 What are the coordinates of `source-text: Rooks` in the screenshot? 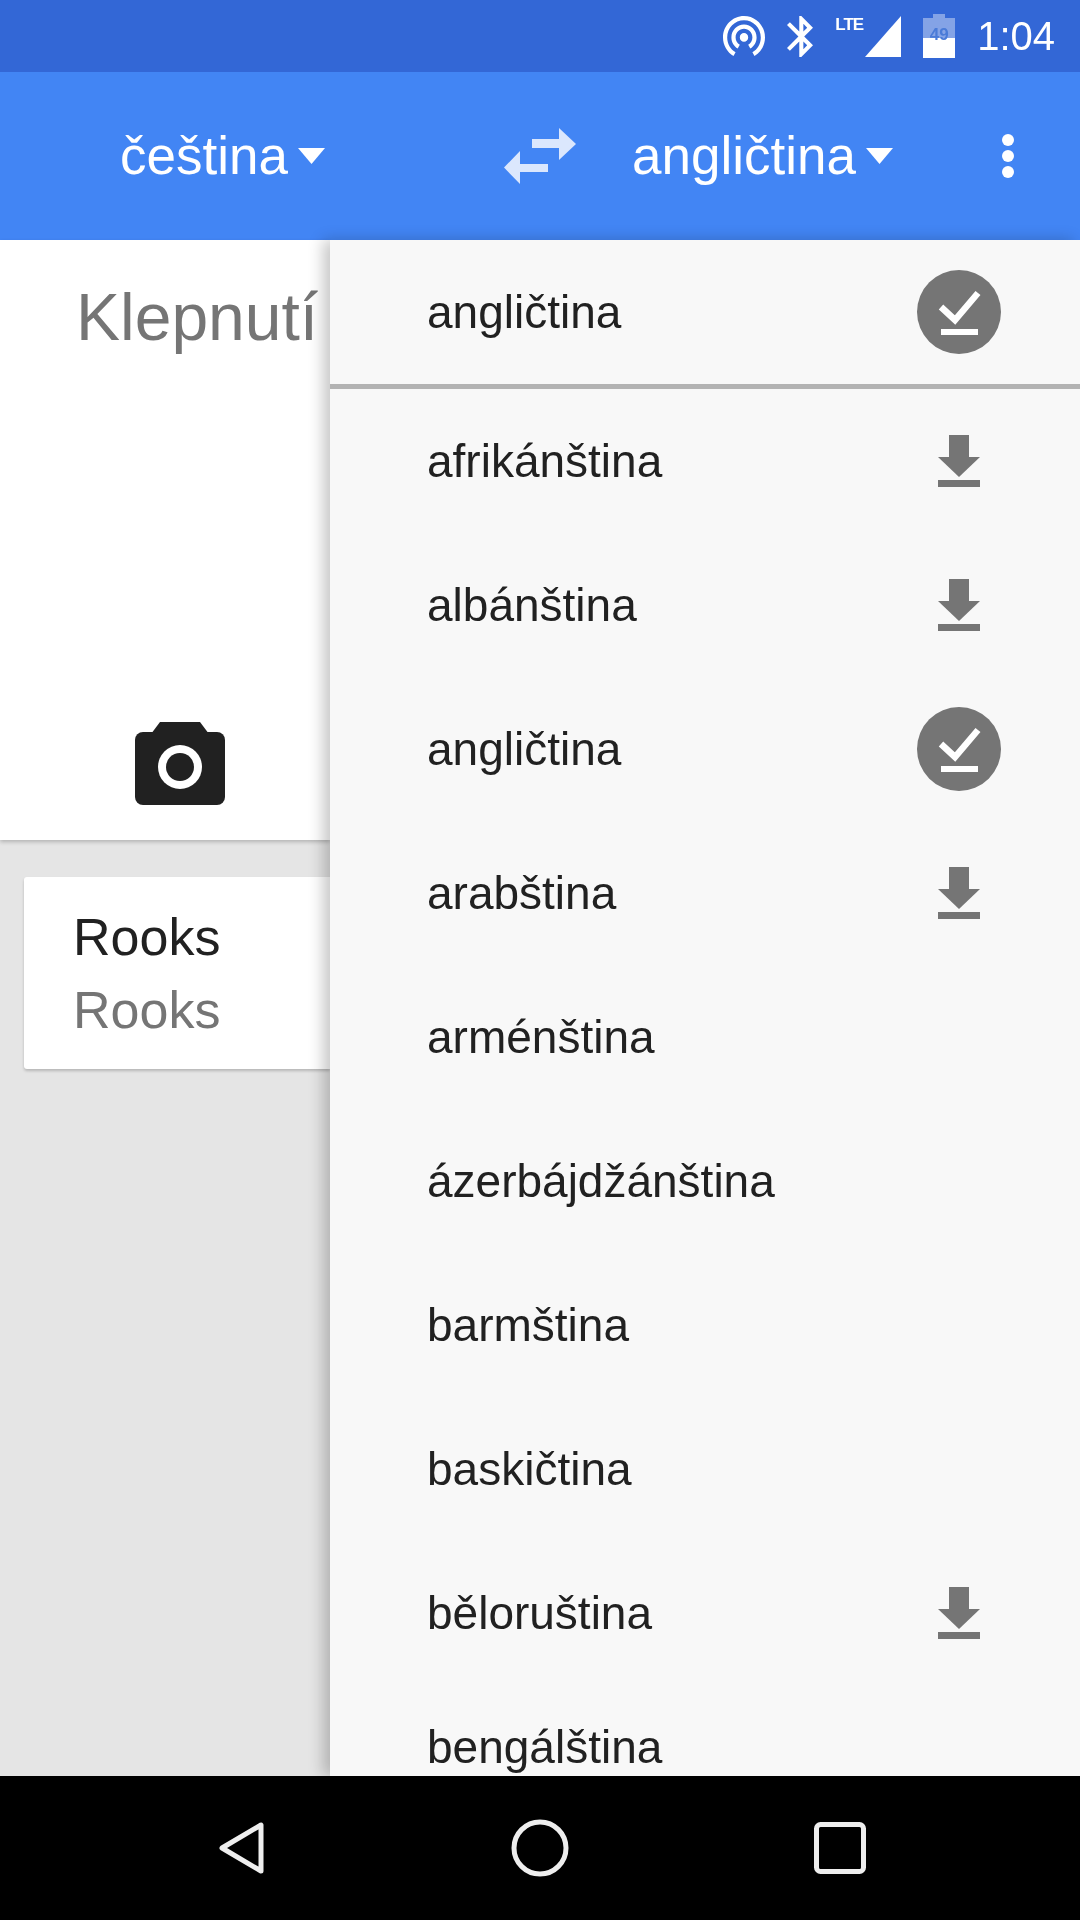 It's located at (147, 937).